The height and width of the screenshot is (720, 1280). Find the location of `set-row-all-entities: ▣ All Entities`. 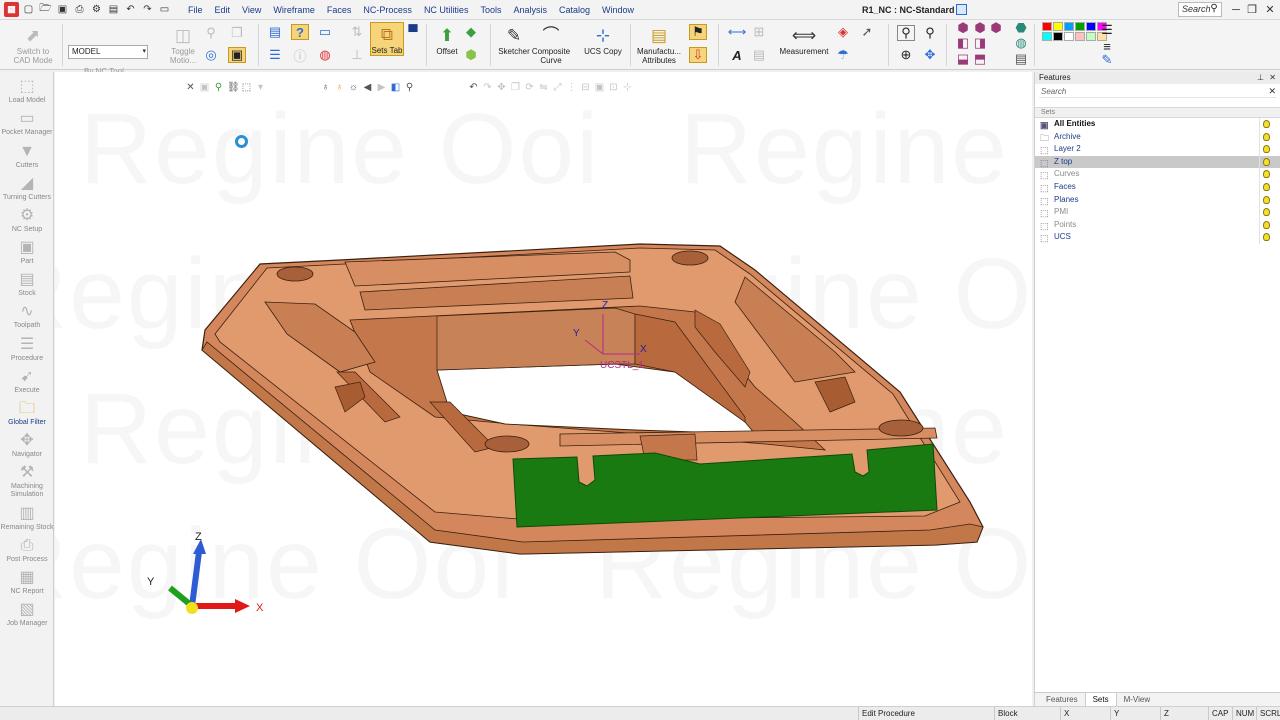

set-row-all-entities: ▣ All Entities is located at coordinates (1157, 124).